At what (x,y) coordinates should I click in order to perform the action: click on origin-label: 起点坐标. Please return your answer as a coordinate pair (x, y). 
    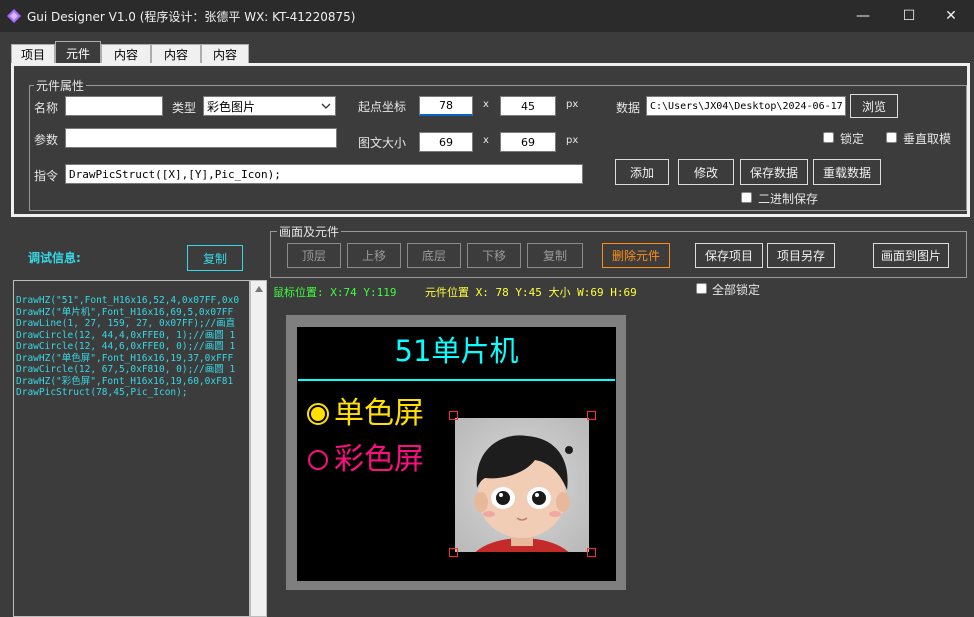
    Looking at the image, I should click on (382, 107).